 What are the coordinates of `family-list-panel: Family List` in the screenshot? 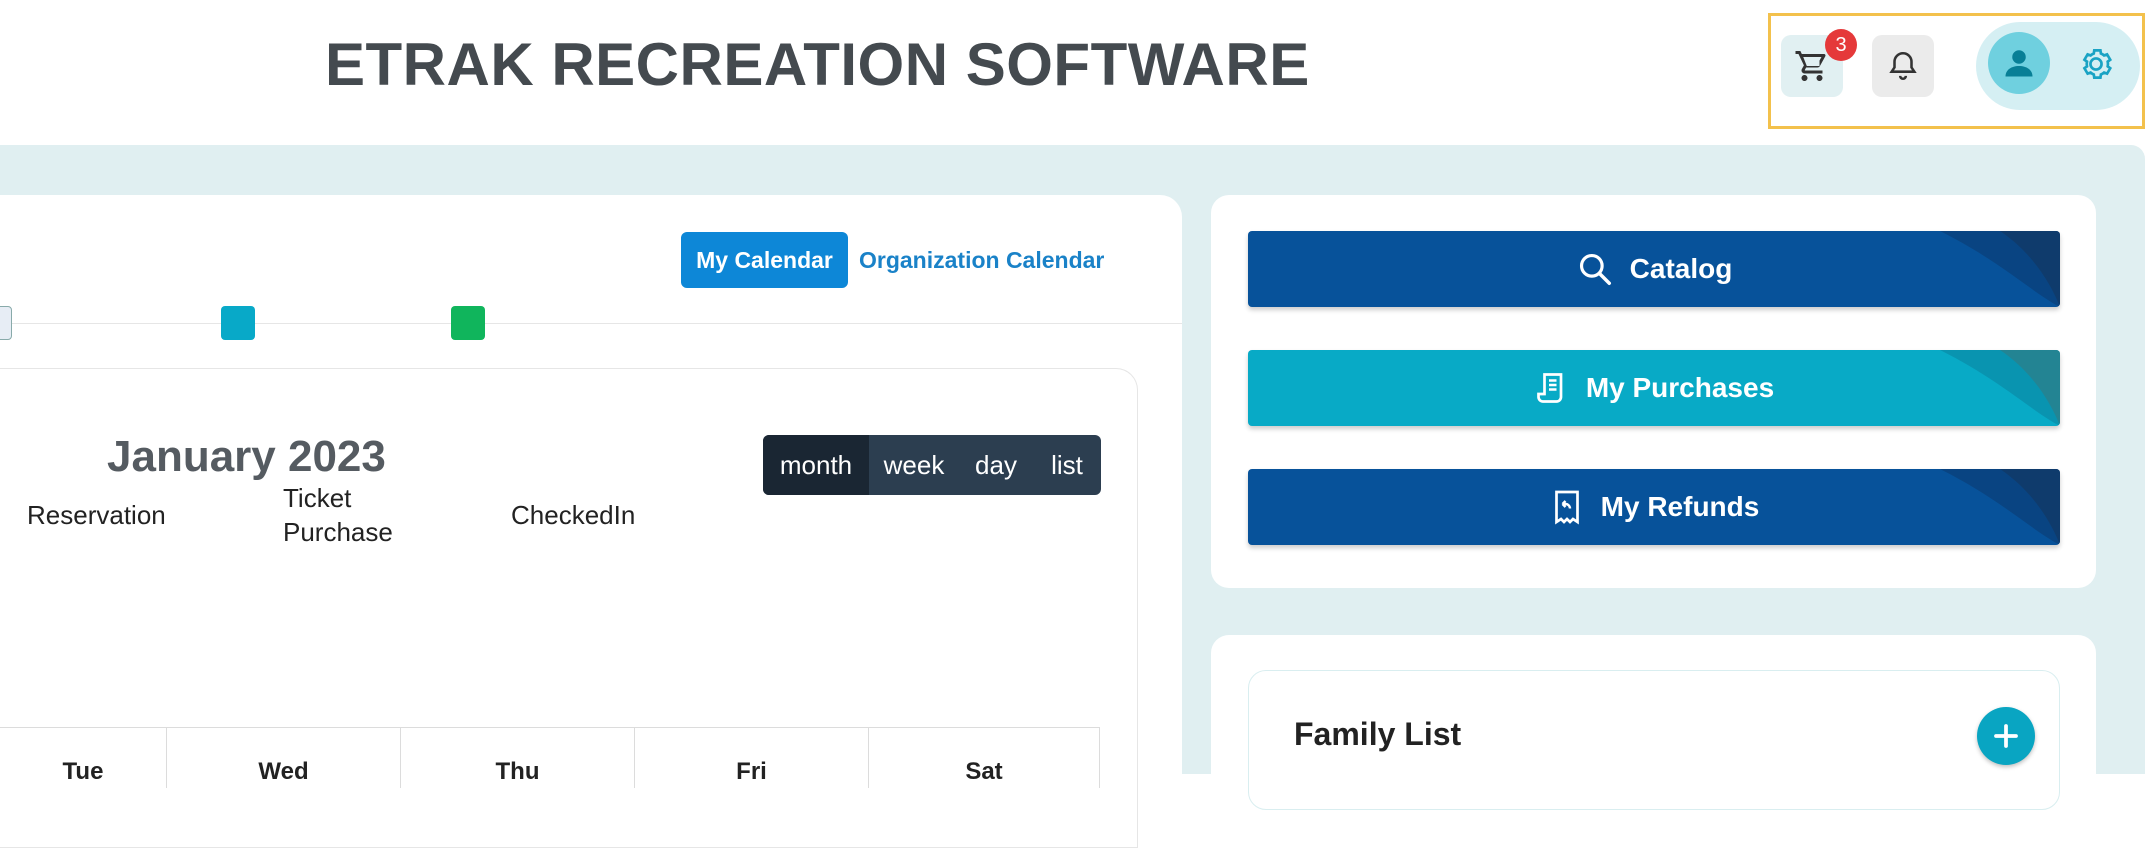 It's located at (1654, 740).